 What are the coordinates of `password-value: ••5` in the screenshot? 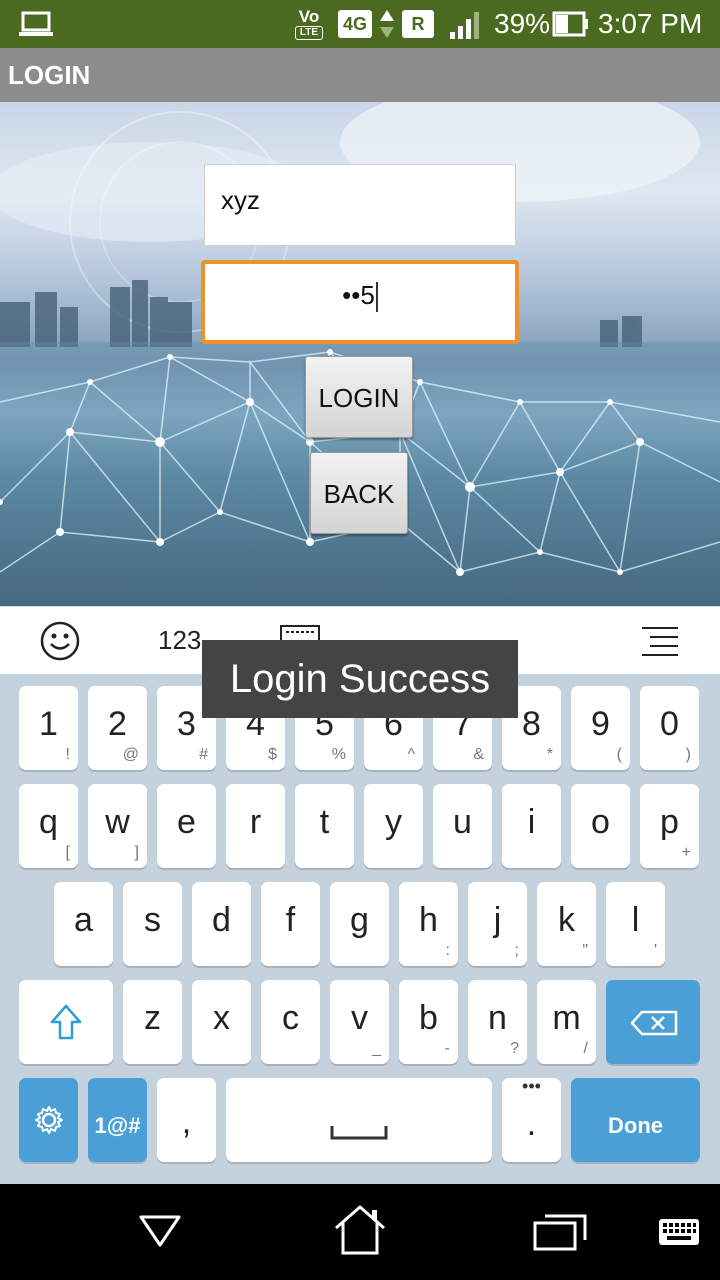 It's located at (358, 295).